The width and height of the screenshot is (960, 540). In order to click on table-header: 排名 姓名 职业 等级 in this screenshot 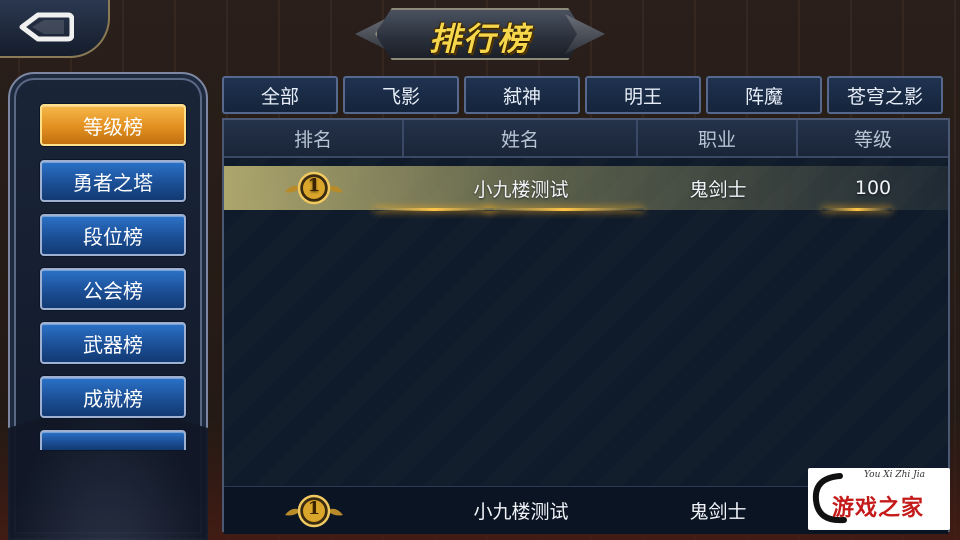, I will do `click(586, 139)`.